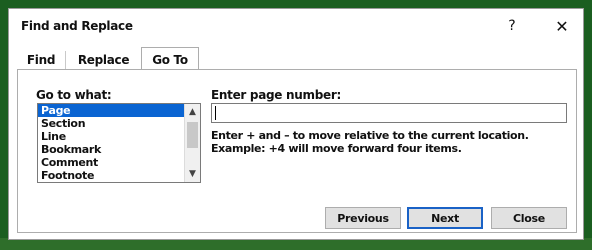  Describe the element at coordinates (74, 95) in the screenshot. I see `go-to-what-label: Go to what:` at that location.